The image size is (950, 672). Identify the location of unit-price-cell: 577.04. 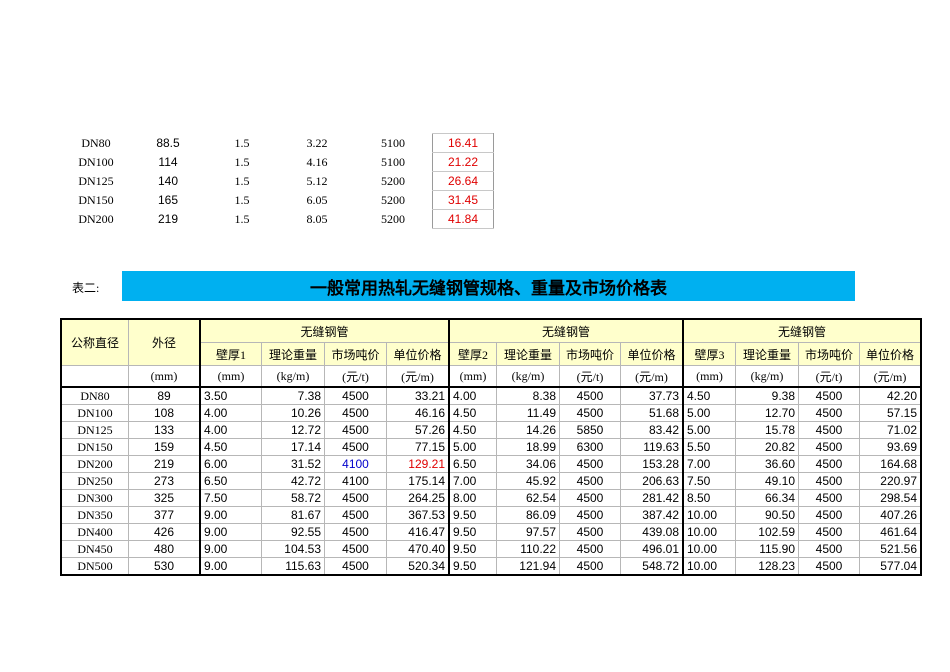
(890, 566).